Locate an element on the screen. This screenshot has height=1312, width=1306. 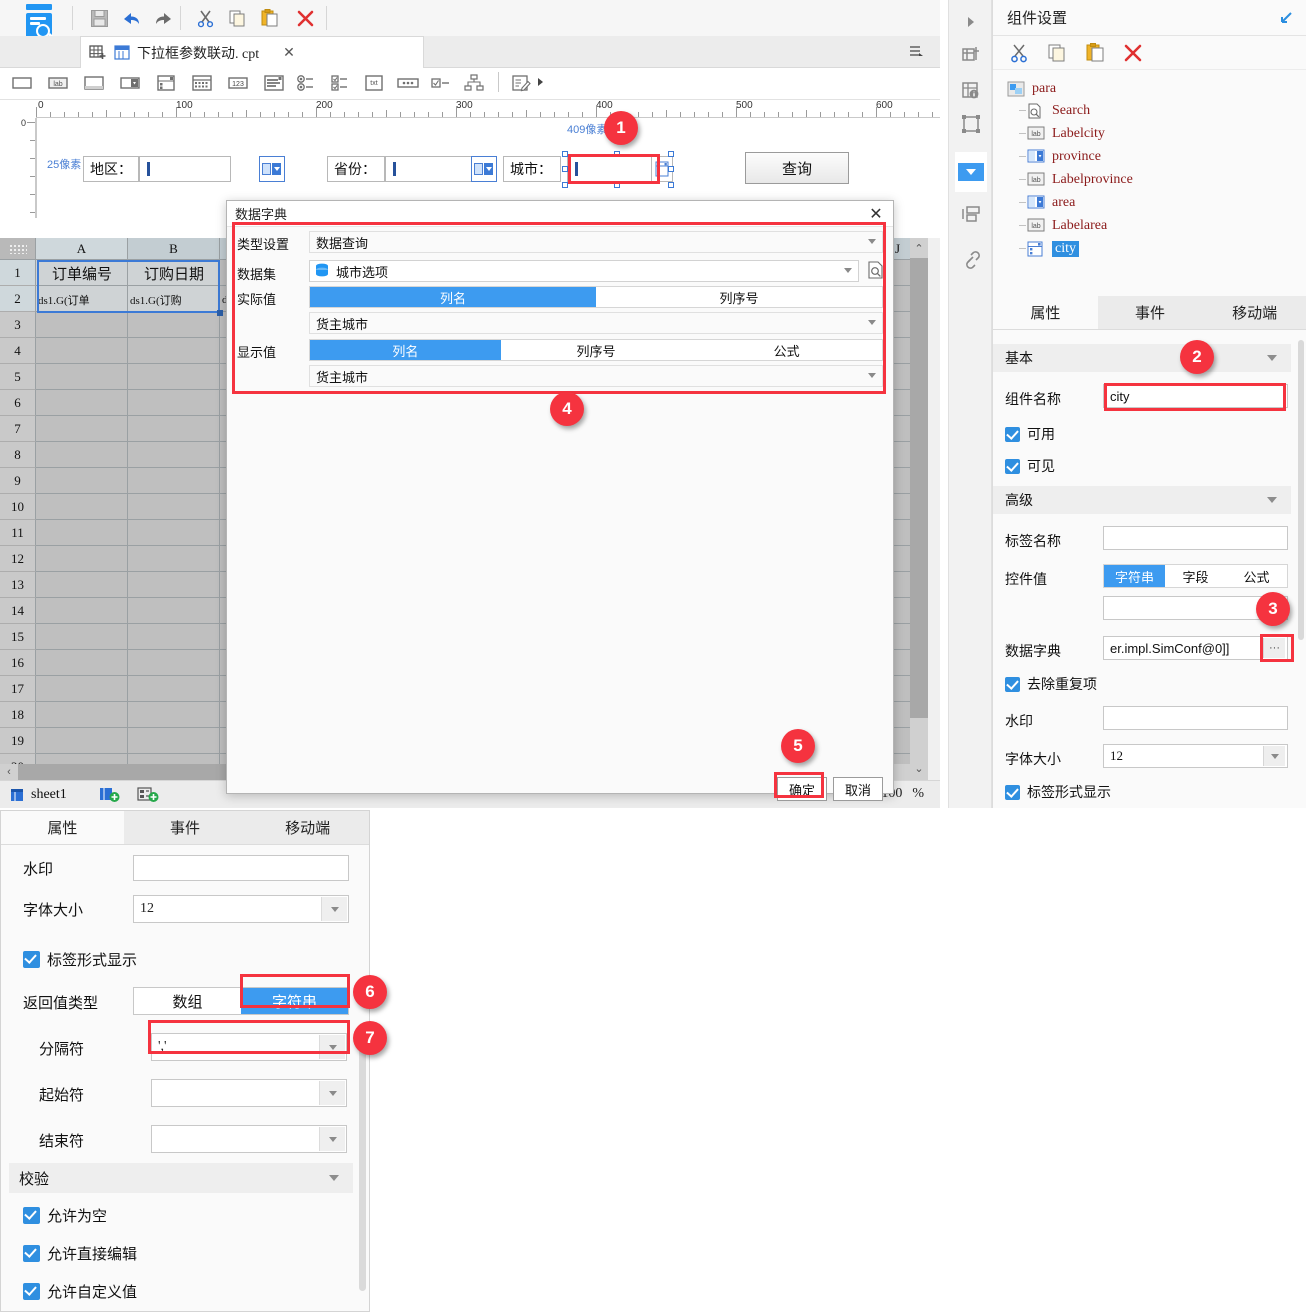
paste-icon is located at coordinates (269, 18).